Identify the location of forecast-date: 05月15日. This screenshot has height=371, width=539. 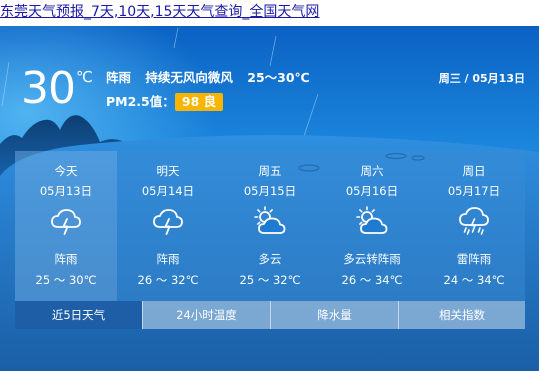
(270, 191).